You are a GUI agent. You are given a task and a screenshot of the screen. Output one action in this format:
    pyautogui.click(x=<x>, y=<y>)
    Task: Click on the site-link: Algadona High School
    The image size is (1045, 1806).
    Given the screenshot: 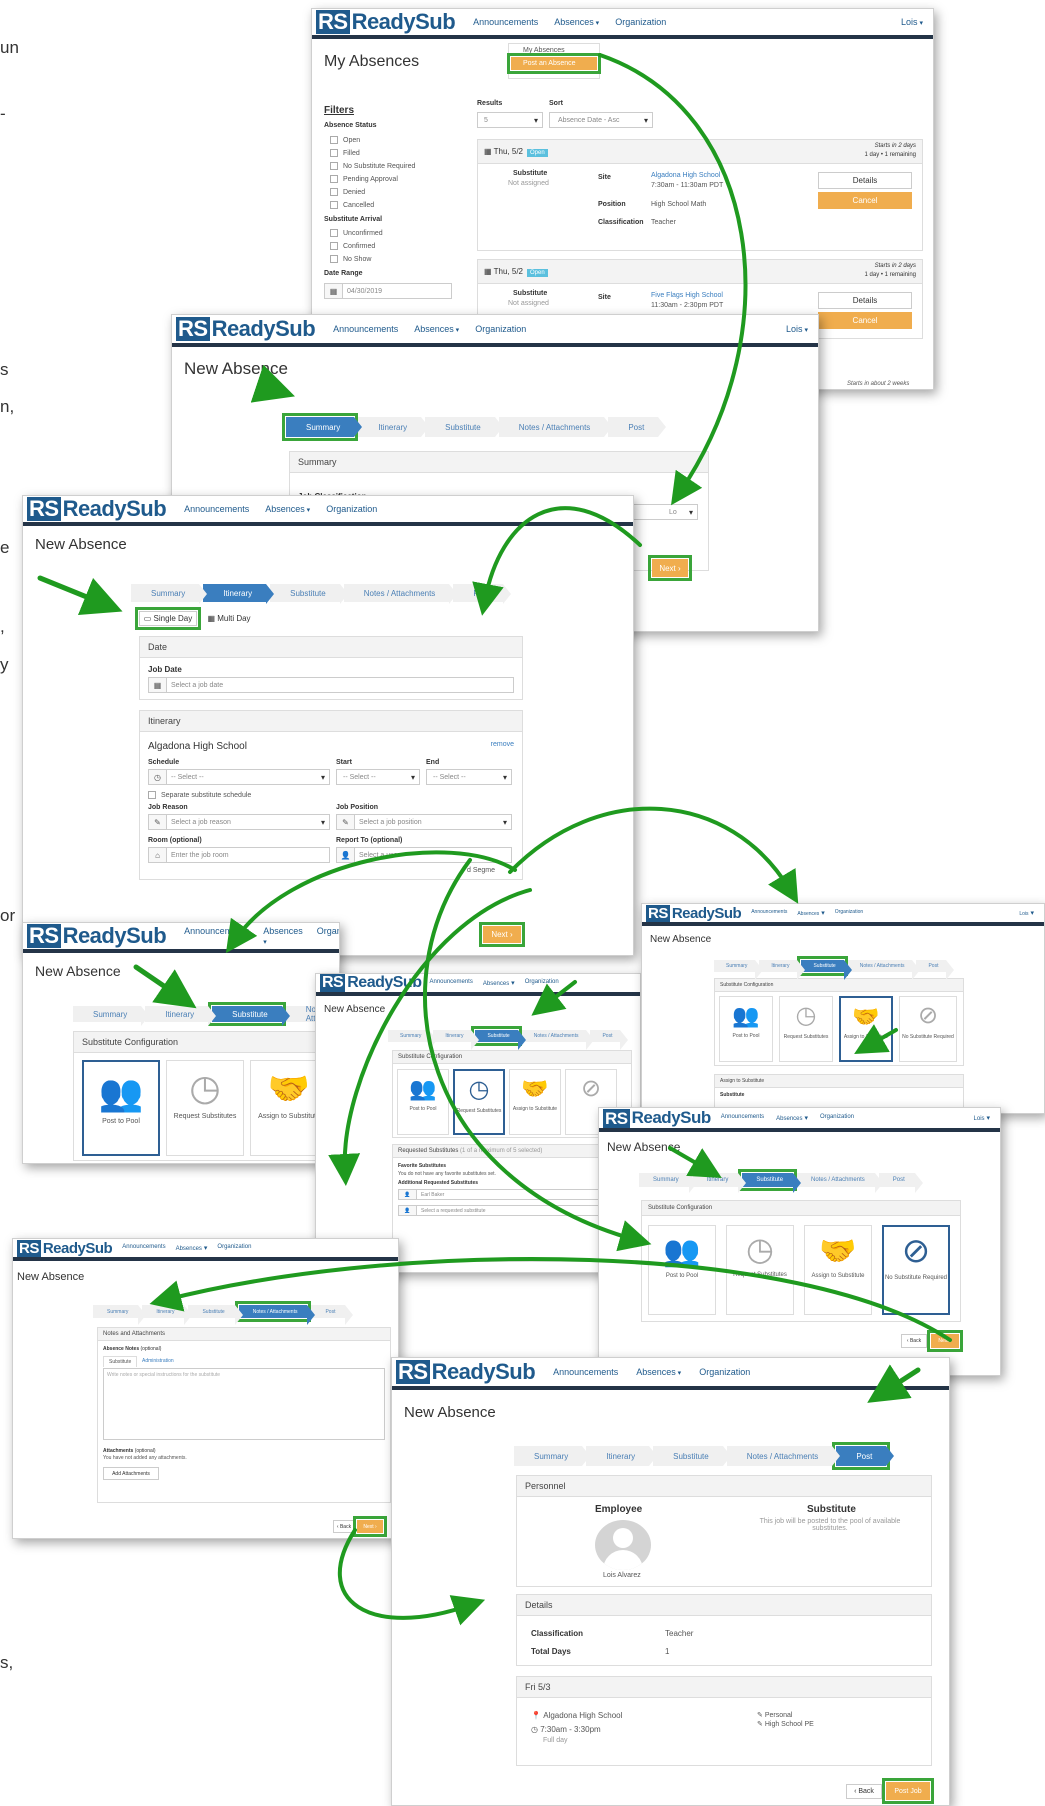 What is the action you would take?
    pyautogui.click(x=685, y=175)
    